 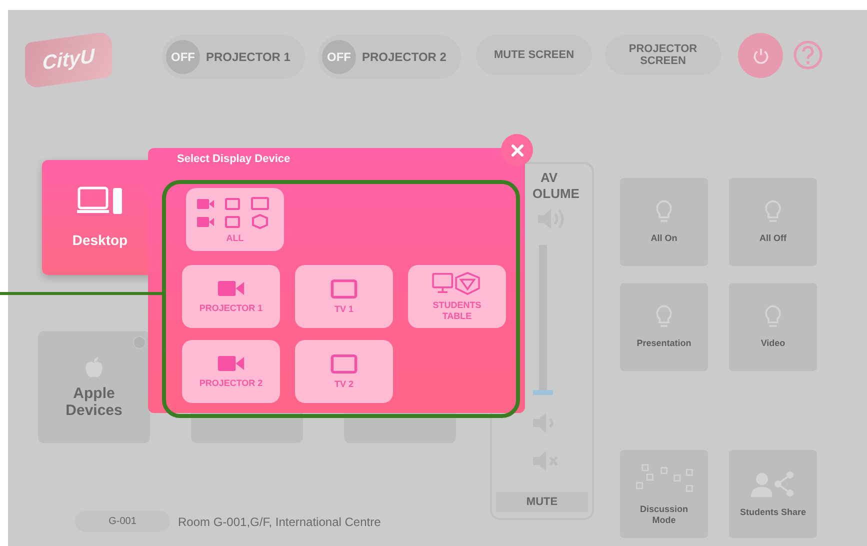 I want to click on monitor-table-icon, so click(x=457, y=284).